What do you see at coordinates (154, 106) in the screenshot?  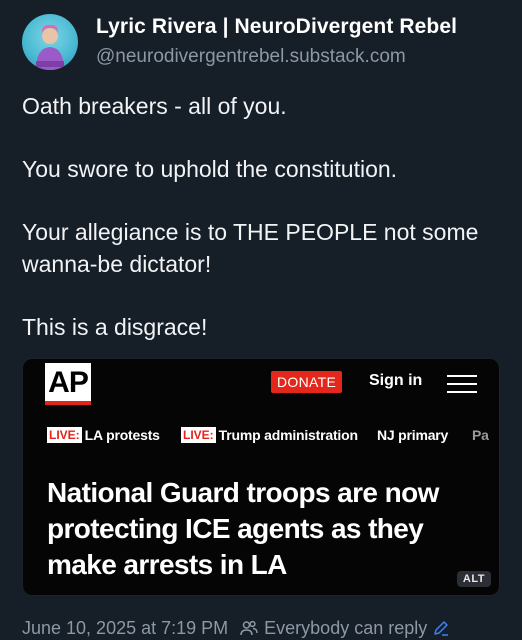 I see `post-paragraph: Oath breakers - all of you.` at bounding box center [154, 106].